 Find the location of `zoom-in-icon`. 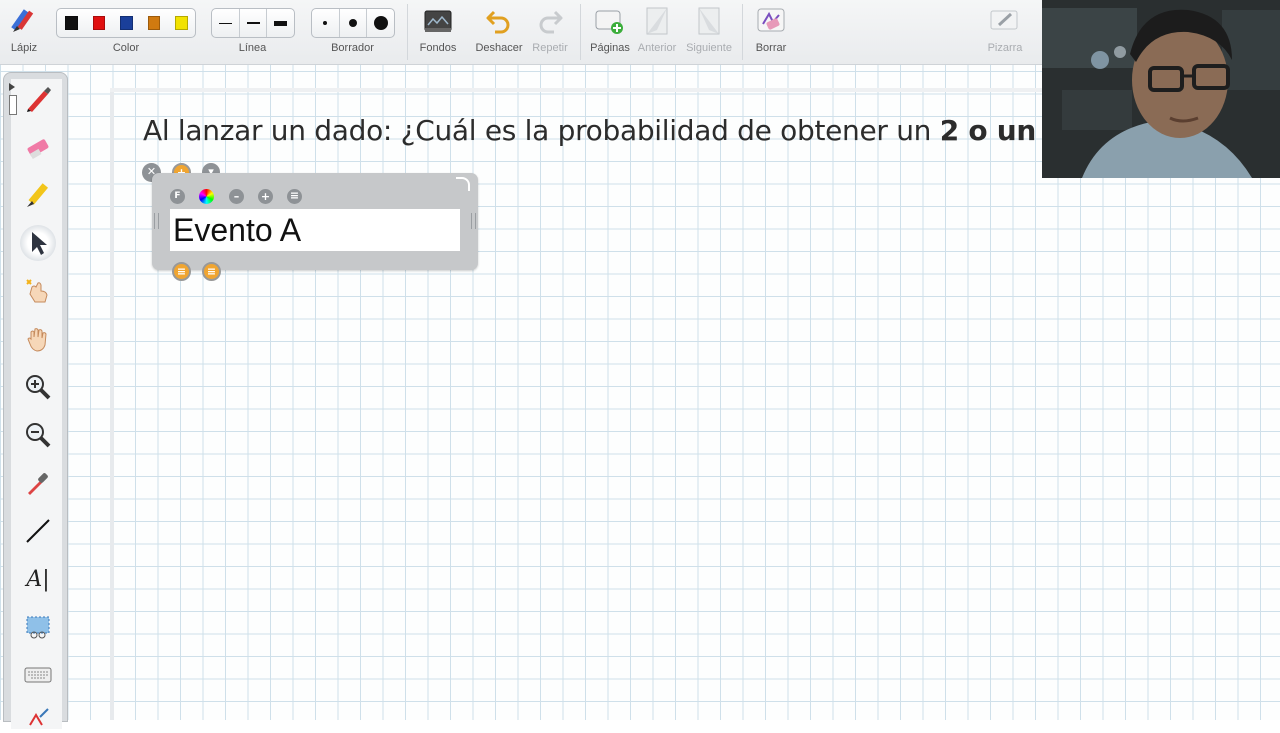

zoom-in-icon is located at coordinates (38, 387).